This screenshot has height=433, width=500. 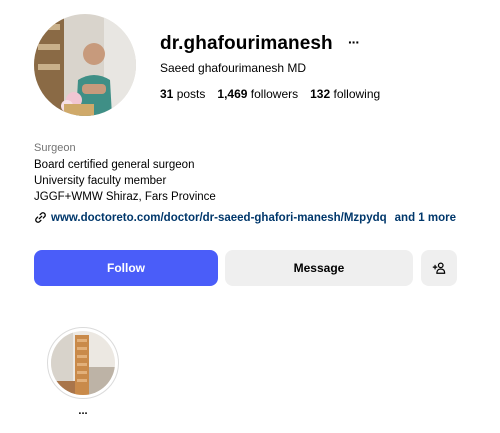 What do you see at coordinates (114, 165) in the screenshot?
I see `bio-line: Board certified general surgeon` at bounding box center [114, 165].